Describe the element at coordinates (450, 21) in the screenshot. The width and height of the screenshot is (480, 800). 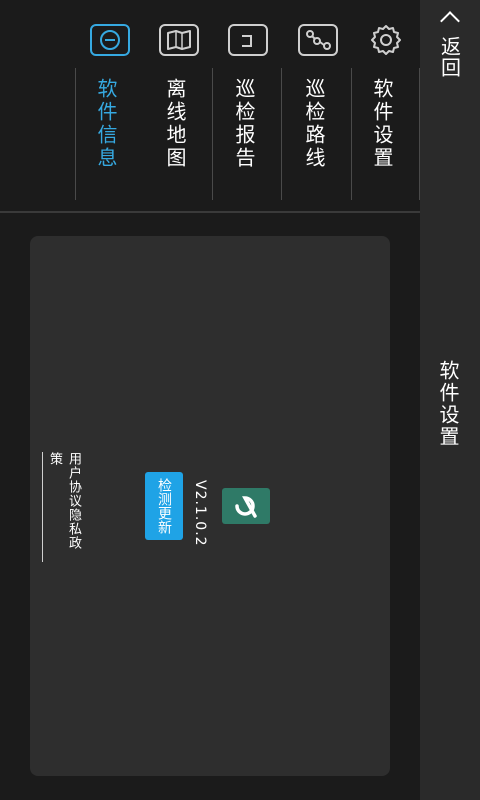
I see `chevron-left-icon` at that location.